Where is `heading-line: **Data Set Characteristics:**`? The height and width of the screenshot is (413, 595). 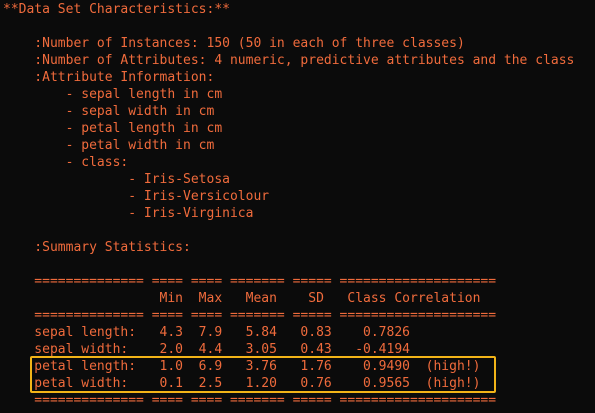
heading-line: **Data Set Characteristics:** is located at coordinates (116, 9).